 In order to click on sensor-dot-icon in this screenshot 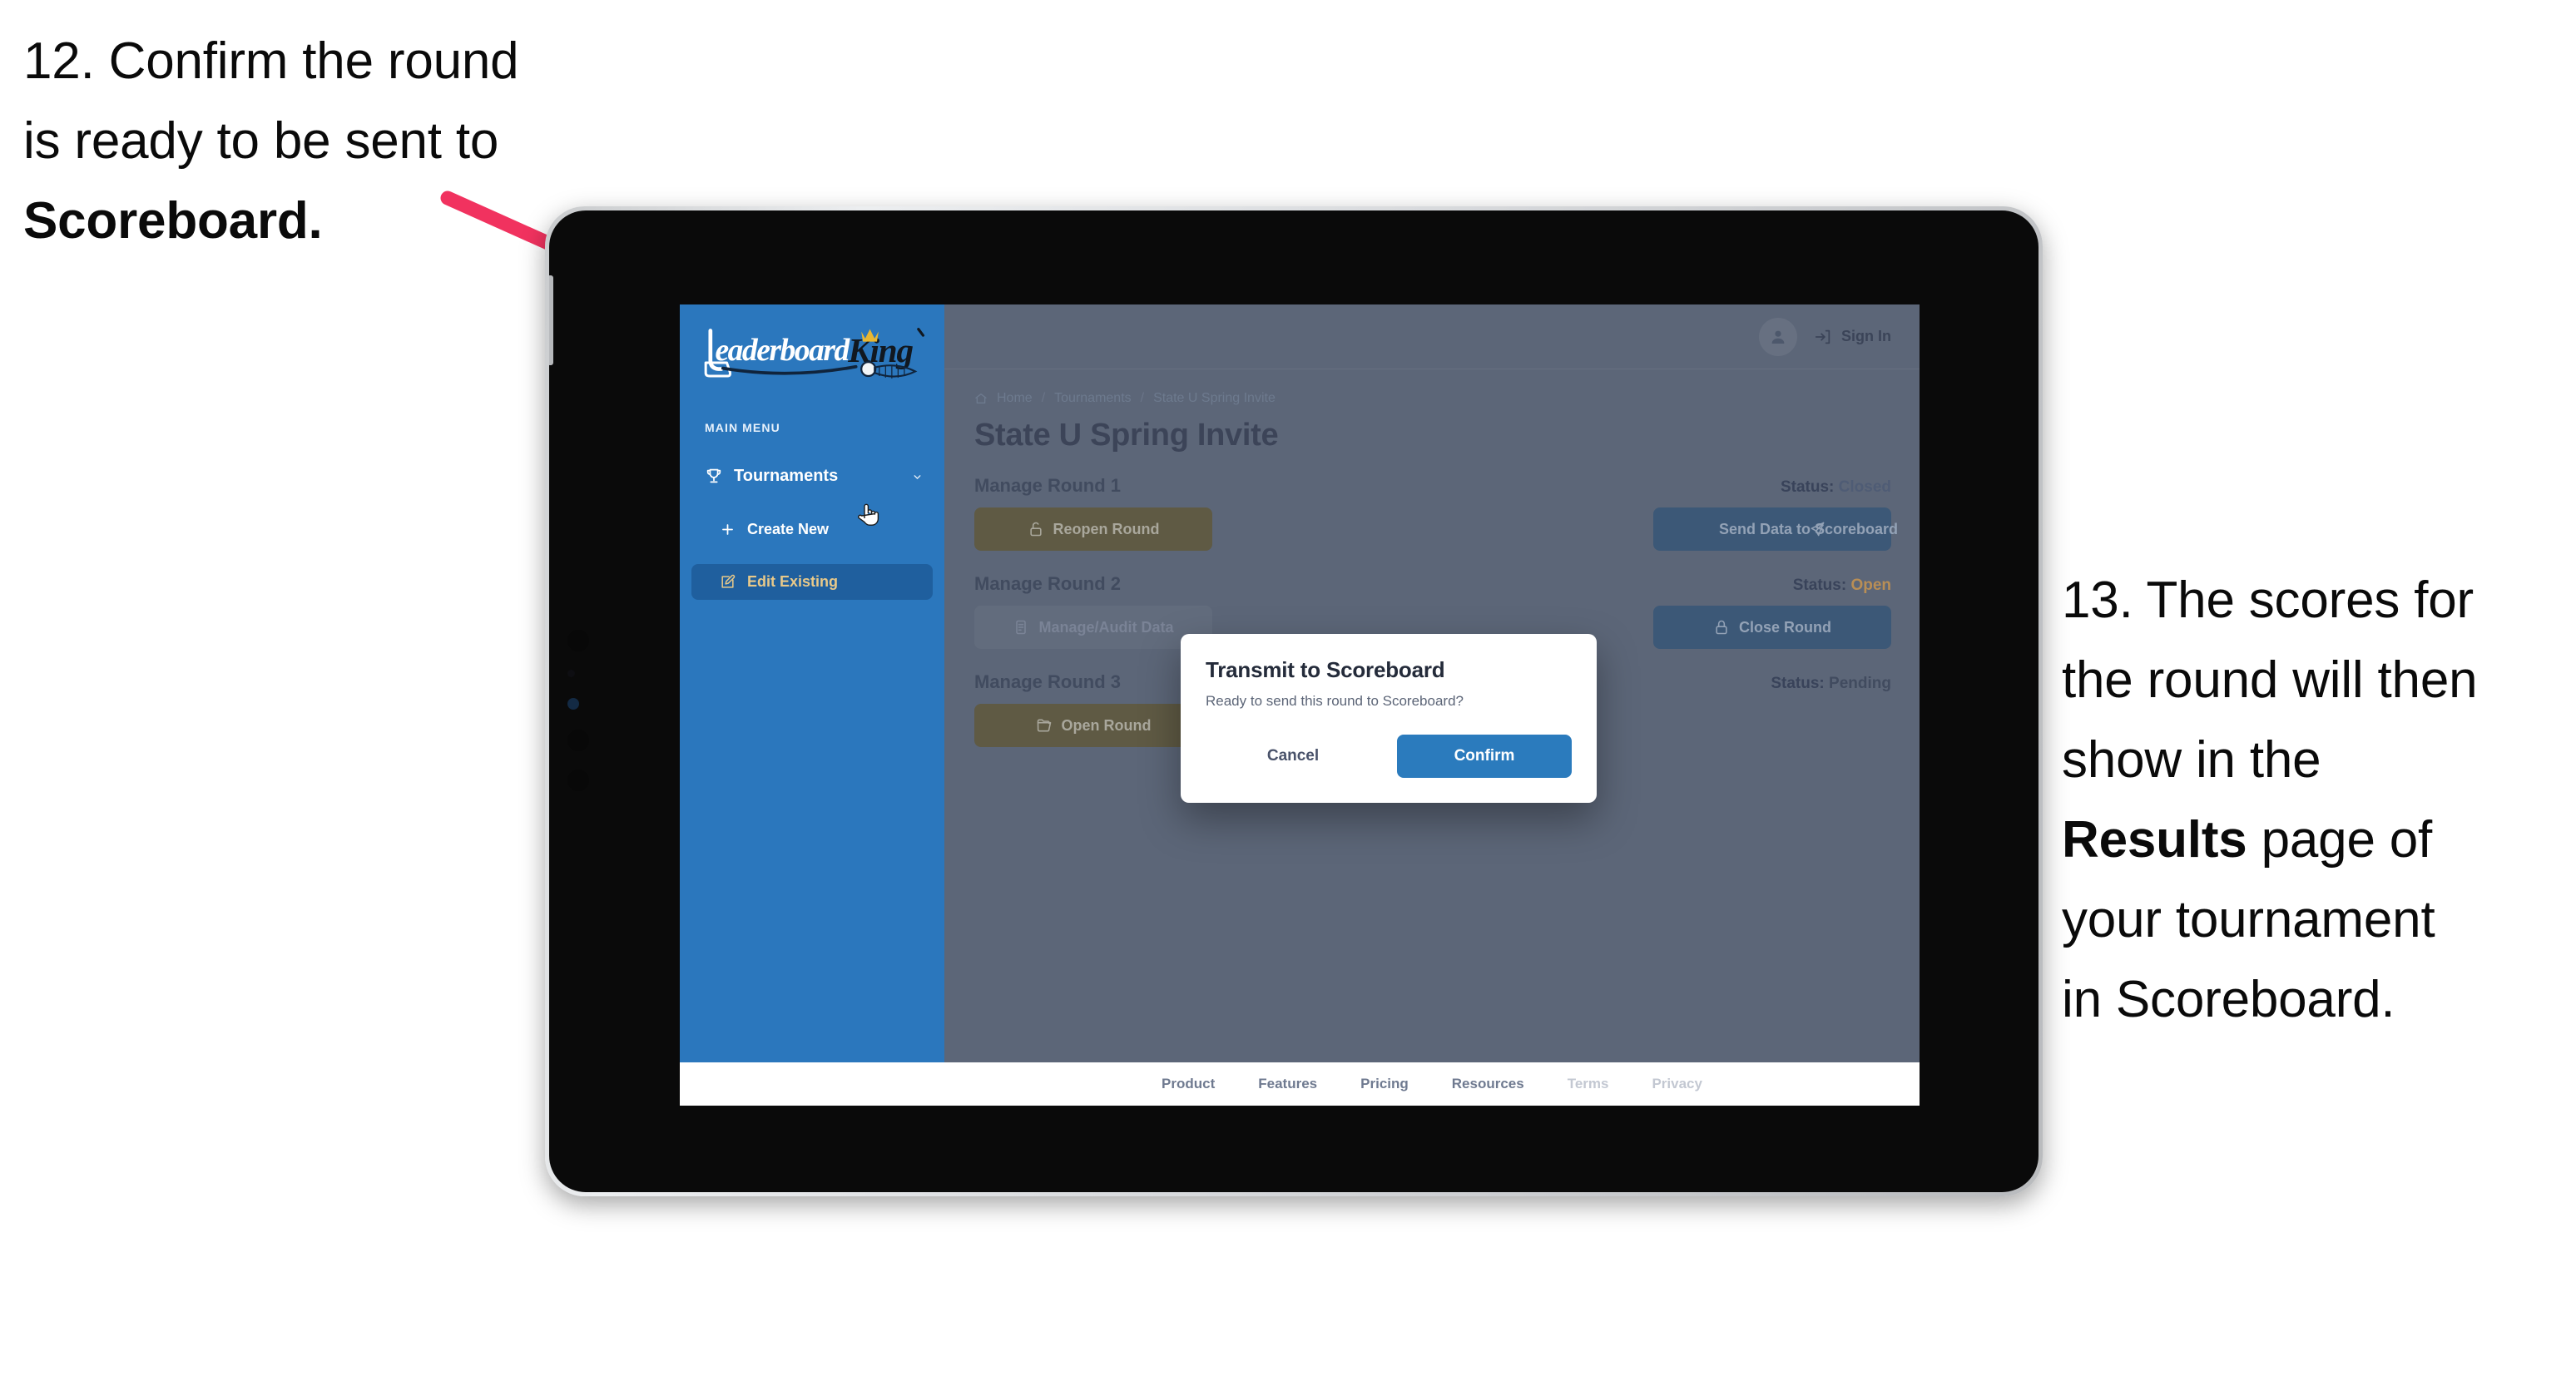, I will do `click(571, 673)`.